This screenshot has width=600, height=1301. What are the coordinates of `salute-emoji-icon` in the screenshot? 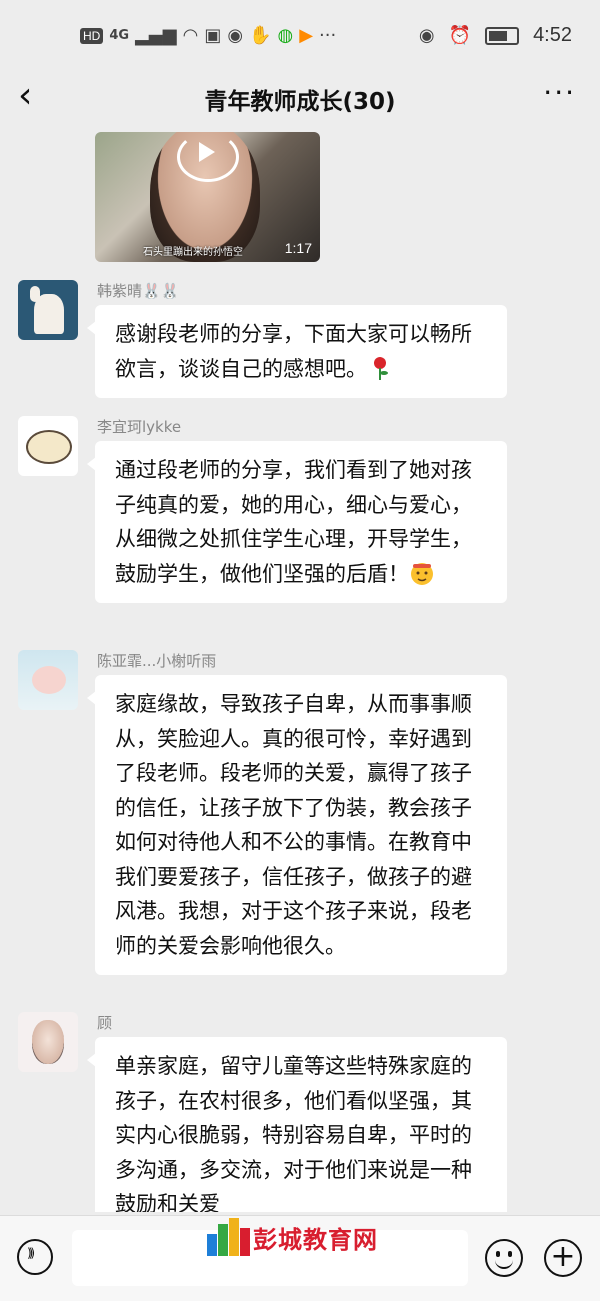 It's located at (422, 573).